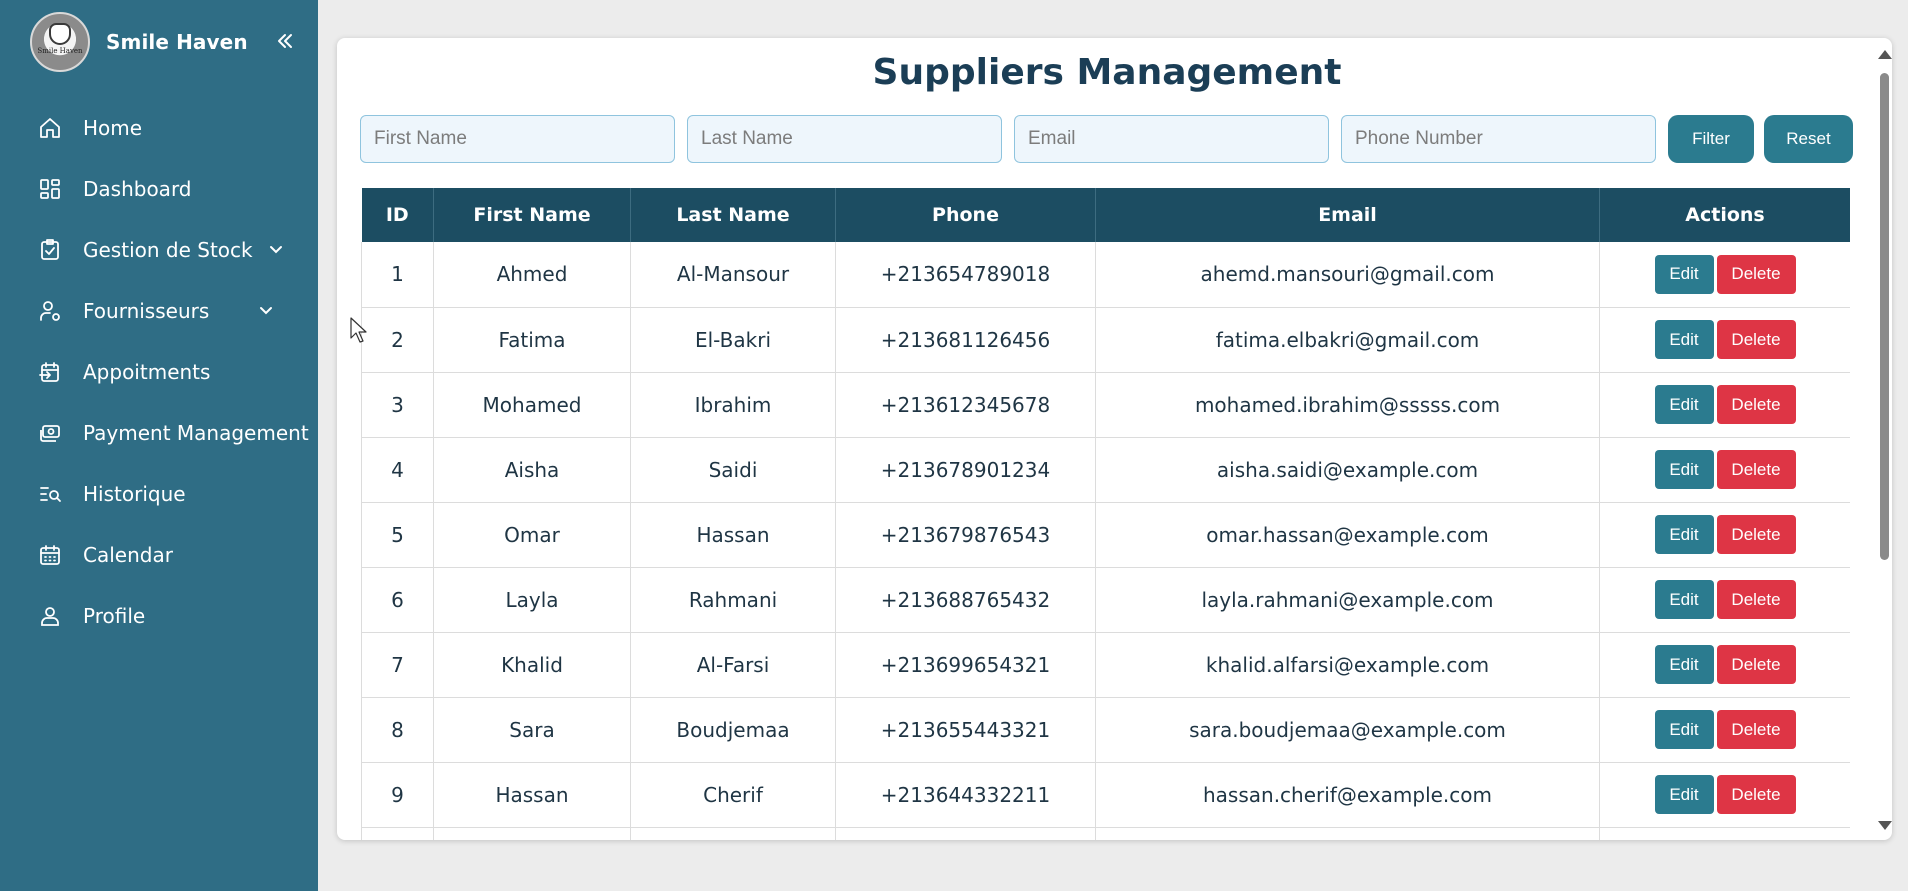 This screenshot has height=891, width=1908. Describe the element at coordinates (1724, 215) in the screenshot. I see `column-header-actions: Actions` at that location.